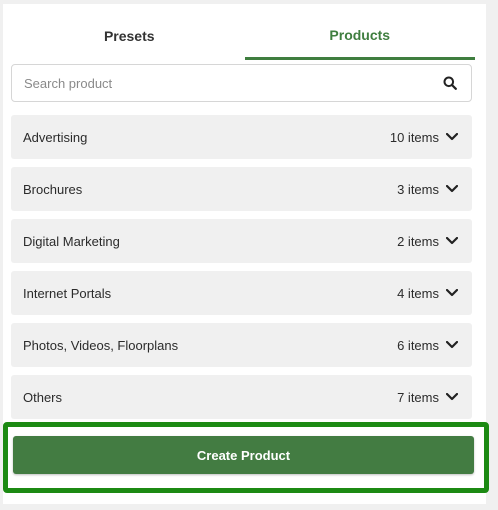 This screenshot has height=510, width=498. Describe the element at coordinates (241, 241) in the screenshot. I see `category-row-digital-marketing: Digital Marketing 2 items` at that location.